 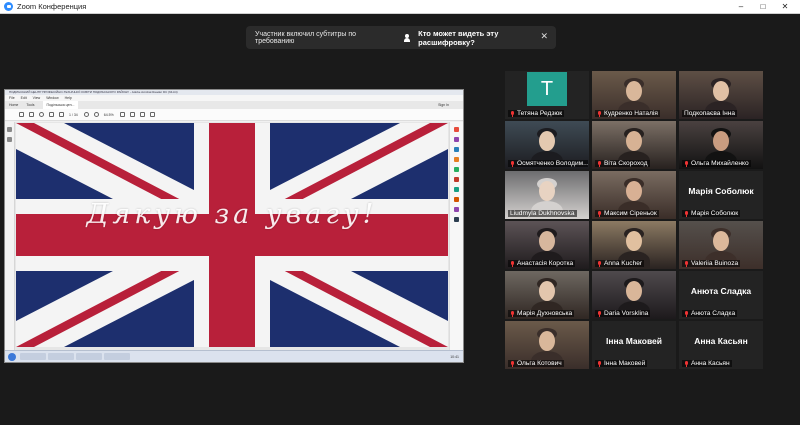 I want to click on highlight-icon, so click(x=142, y=114).